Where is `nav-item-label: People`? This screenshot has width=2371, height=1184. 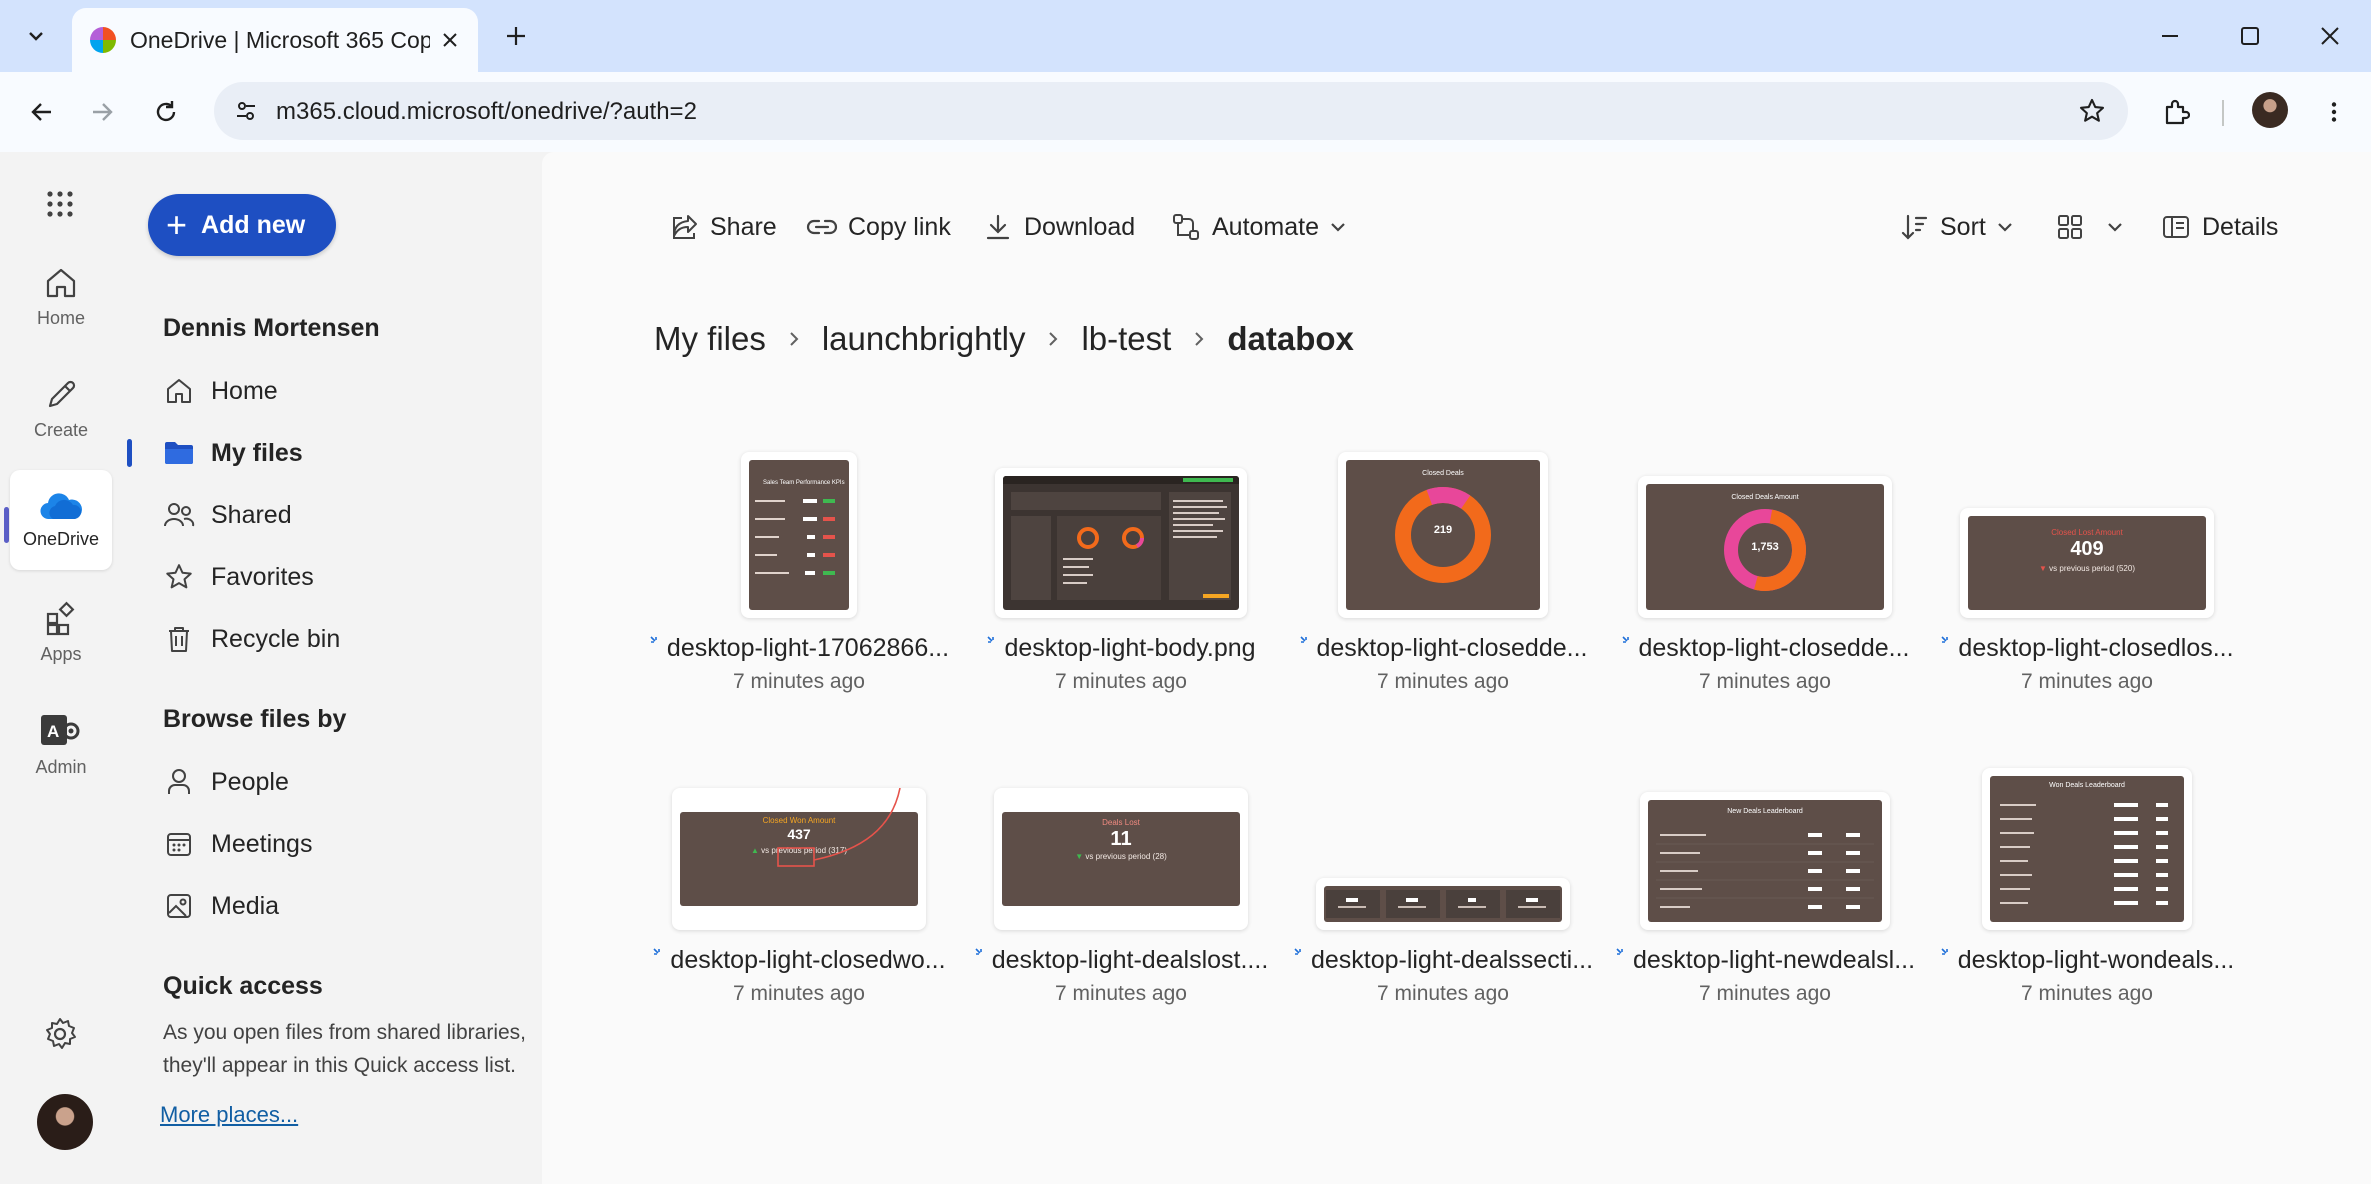 nav-item-label: People is located at coordinates (250, 781).